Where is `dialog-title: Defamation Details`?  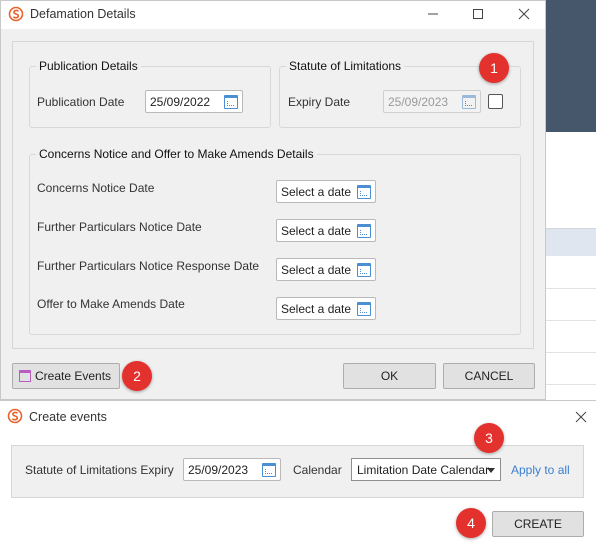
dialog-title: Defamation Details is located at coordinates (83, 14).